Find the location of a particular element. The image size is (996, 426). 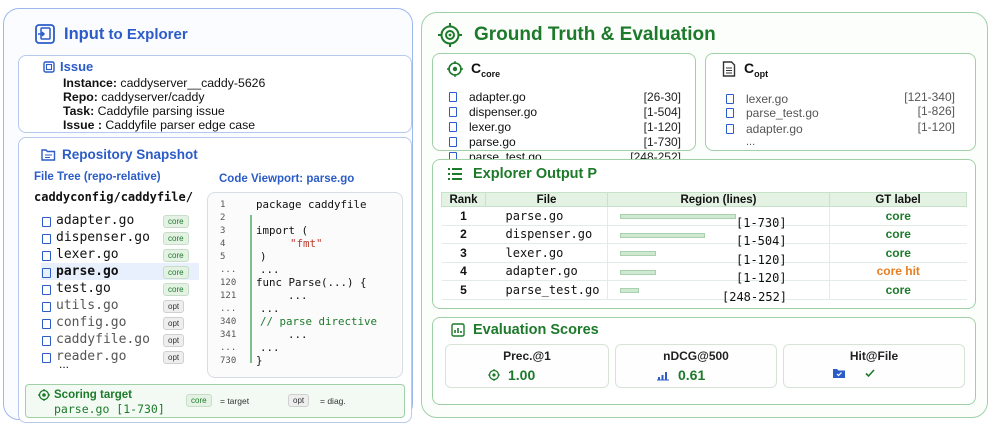

file-tree-item: utils.go opt is located at coordinates (120, 305).